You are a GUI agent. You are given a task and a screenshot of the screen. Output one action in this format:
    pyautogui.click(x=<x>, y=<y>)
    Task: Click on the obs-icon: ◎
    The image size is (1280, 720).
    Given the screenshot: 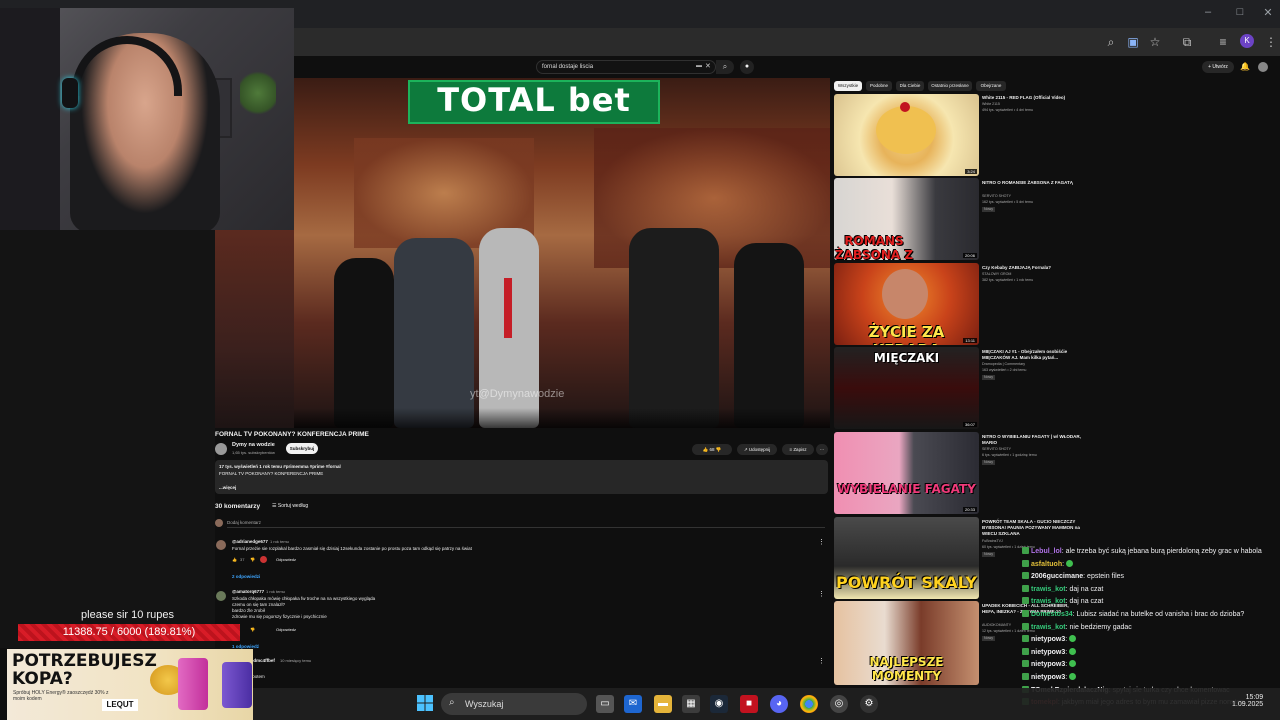 What is the action you would take?
    pyautogui.click(x=839, y=704)
    